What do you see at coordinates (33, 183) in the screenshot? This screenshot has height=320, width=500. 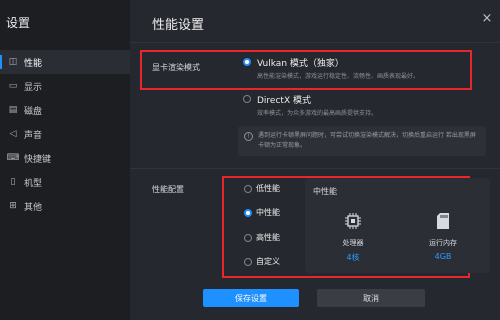 I see `sidebar-item-label: 机型` at bounding box center [33, 183].